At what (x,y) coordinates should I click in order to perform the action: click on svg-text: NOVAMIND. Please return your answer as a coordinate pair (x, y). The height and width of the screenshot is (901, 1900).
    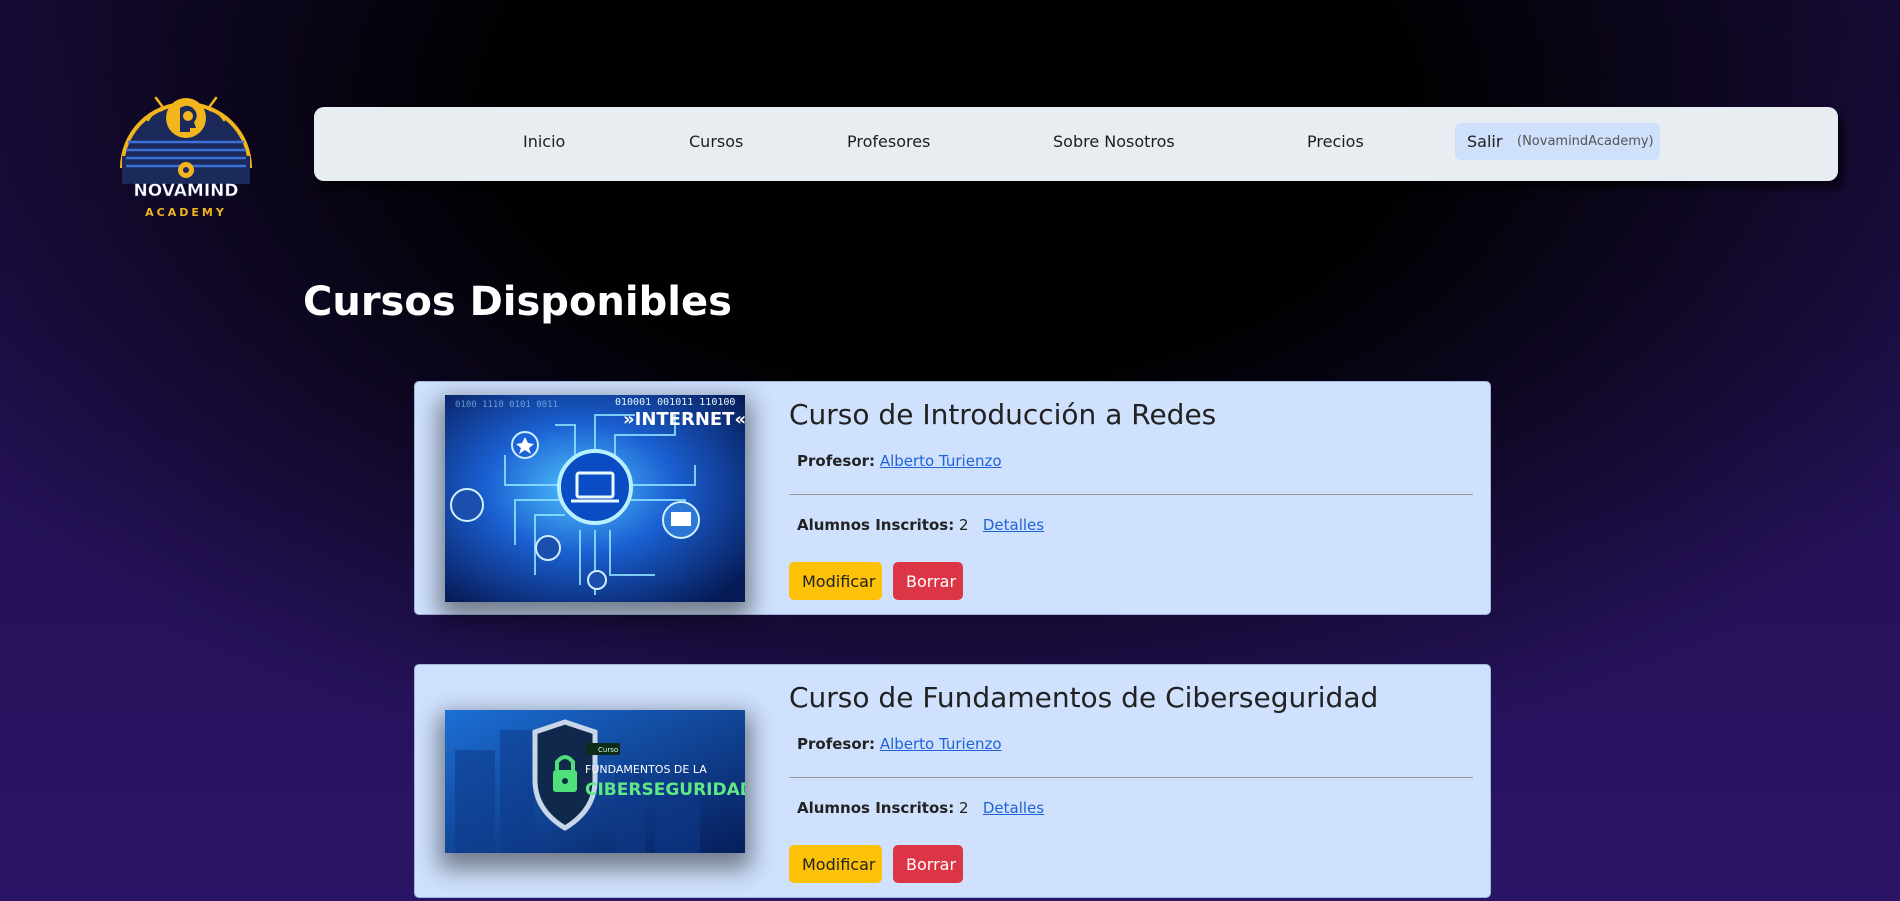
    Looking at the image, I should click on (186, 191).